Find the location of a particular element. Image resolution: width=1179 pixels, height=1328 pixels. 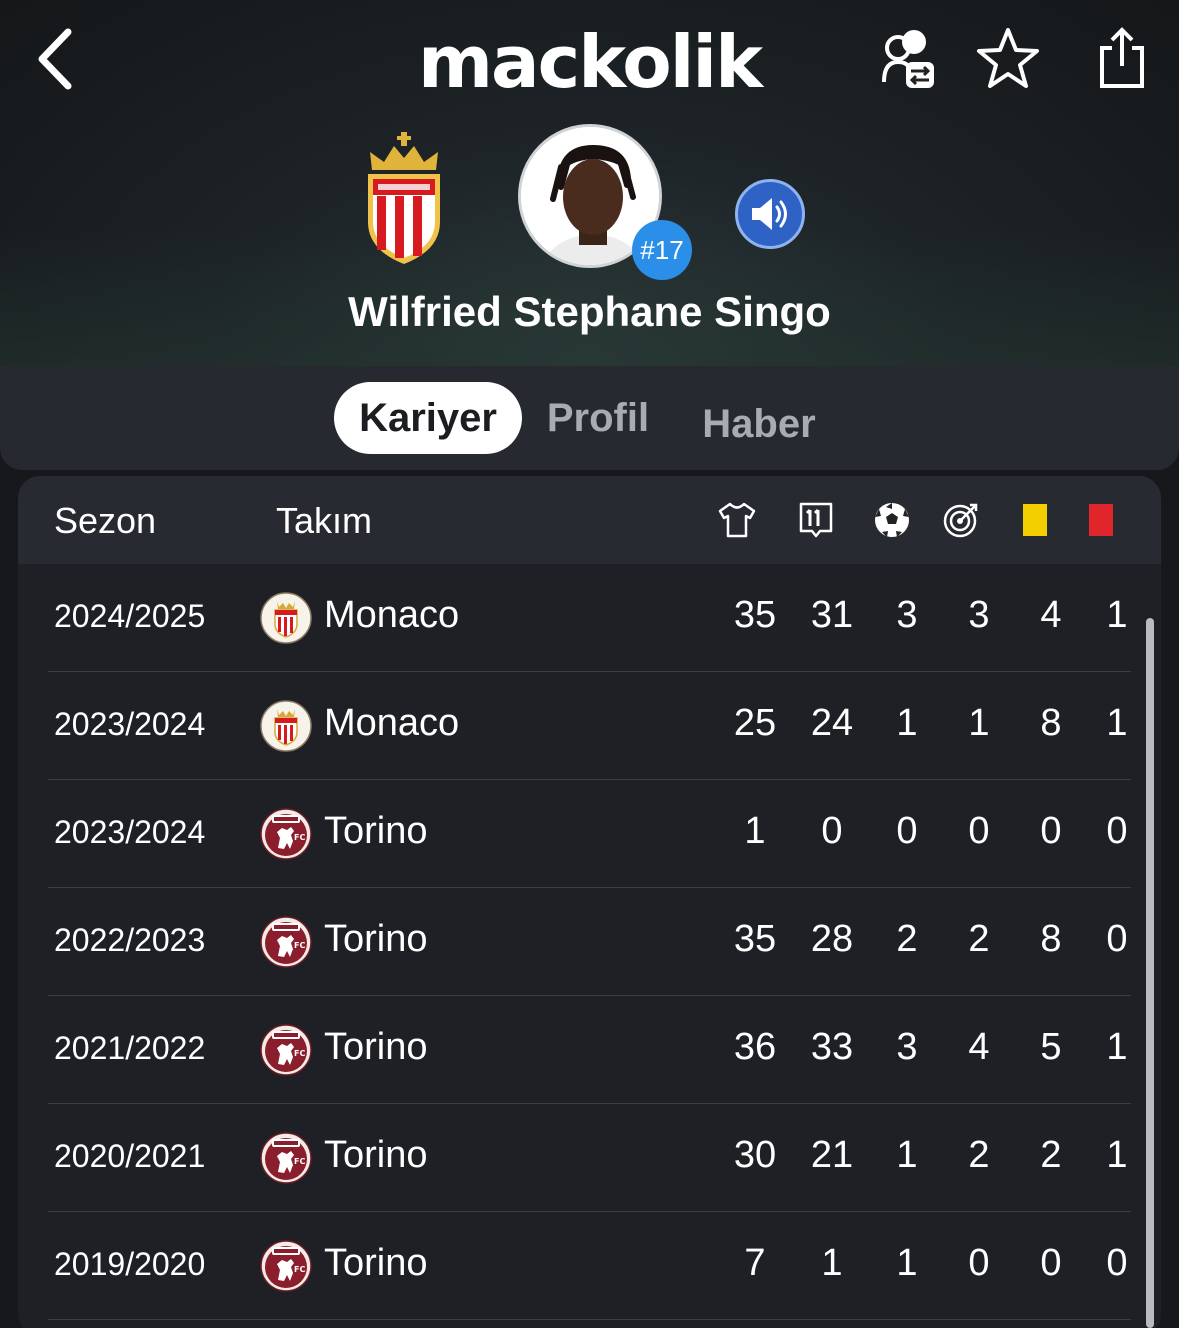

compare-players-button is located at coordinates (910, 58).